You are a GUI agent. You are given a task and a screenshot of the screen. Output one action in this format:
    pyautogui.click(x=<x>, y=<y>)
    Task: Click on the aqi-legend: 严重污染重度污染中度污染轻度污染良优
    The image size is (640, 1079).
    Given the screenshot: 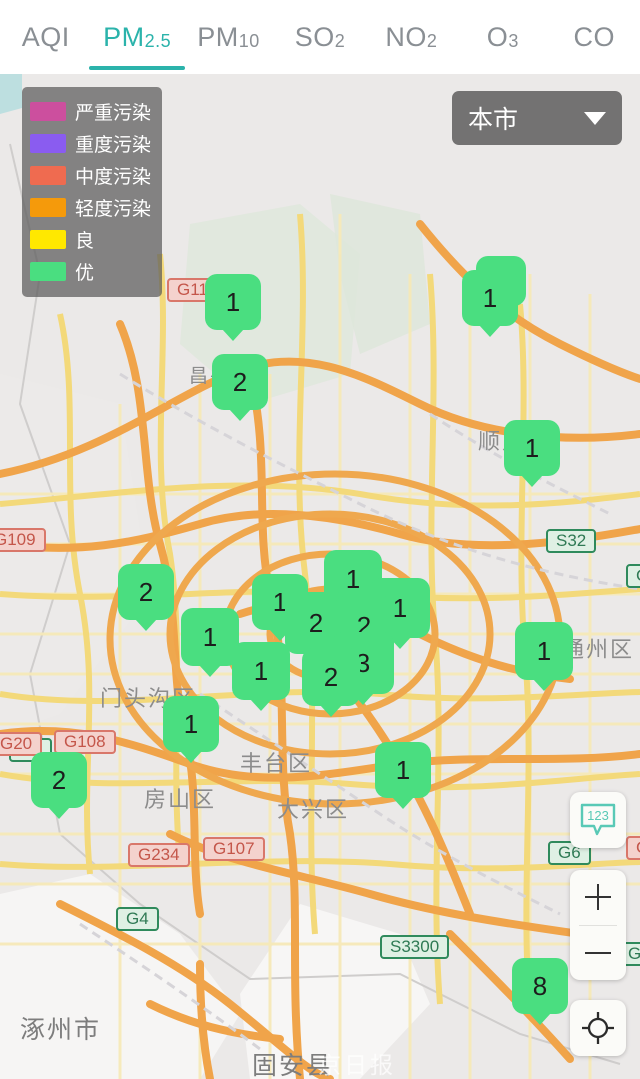 What is the action you would take?
    pyautogui.click(x=92, y=192)
    